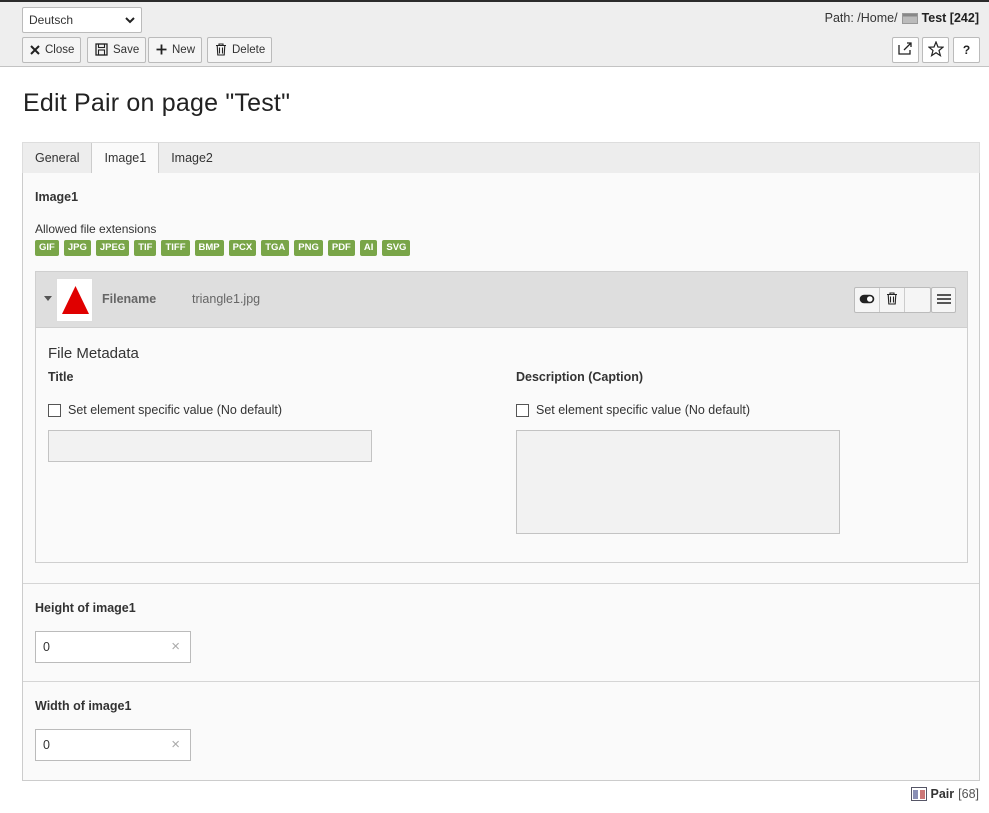 The width and height of the screenshot is (989, 813). I want to click on title-specific-checkbox: Set element specific value (No default), so click(165, 410).